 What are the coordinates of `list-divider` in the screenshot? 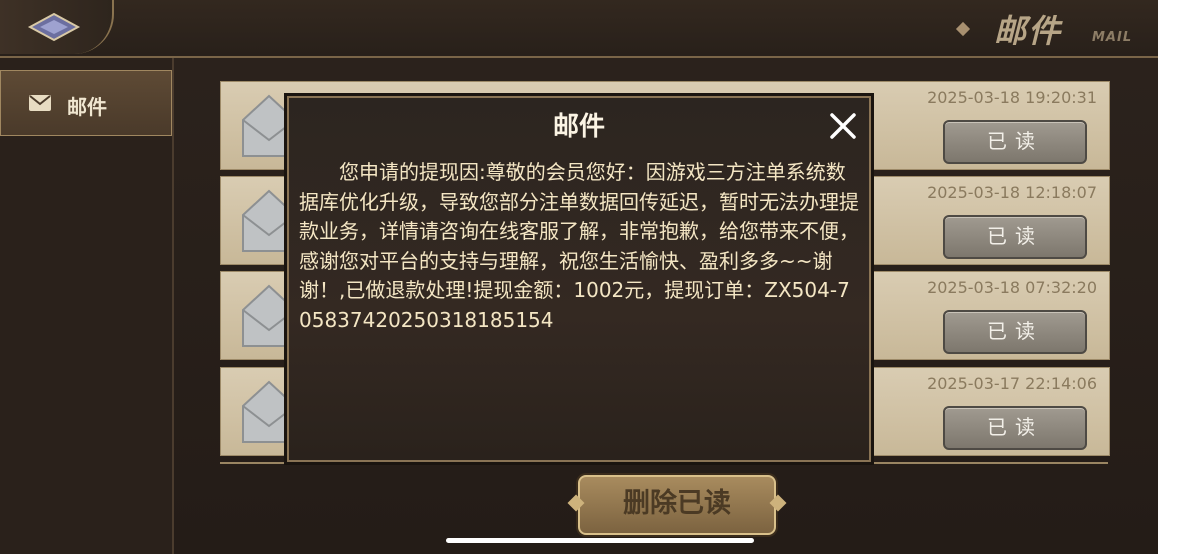 It's located at (664, 463).